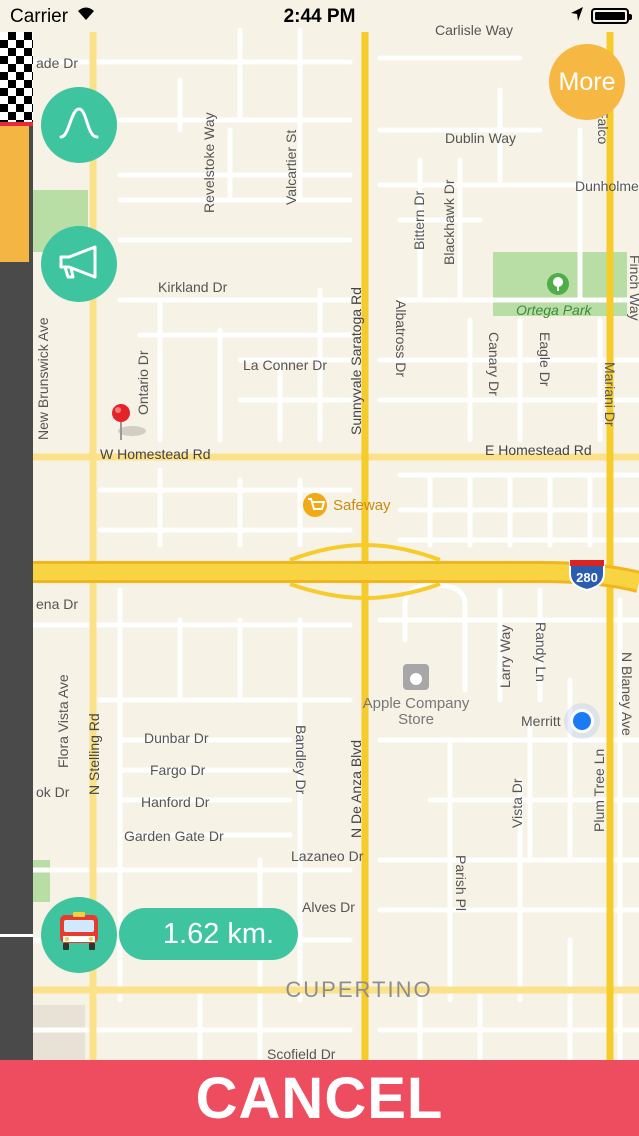 Image resolution: width=639 pixels, height=1136 pixels. I want to click on current-location-dot-icon, so click(582, 721).